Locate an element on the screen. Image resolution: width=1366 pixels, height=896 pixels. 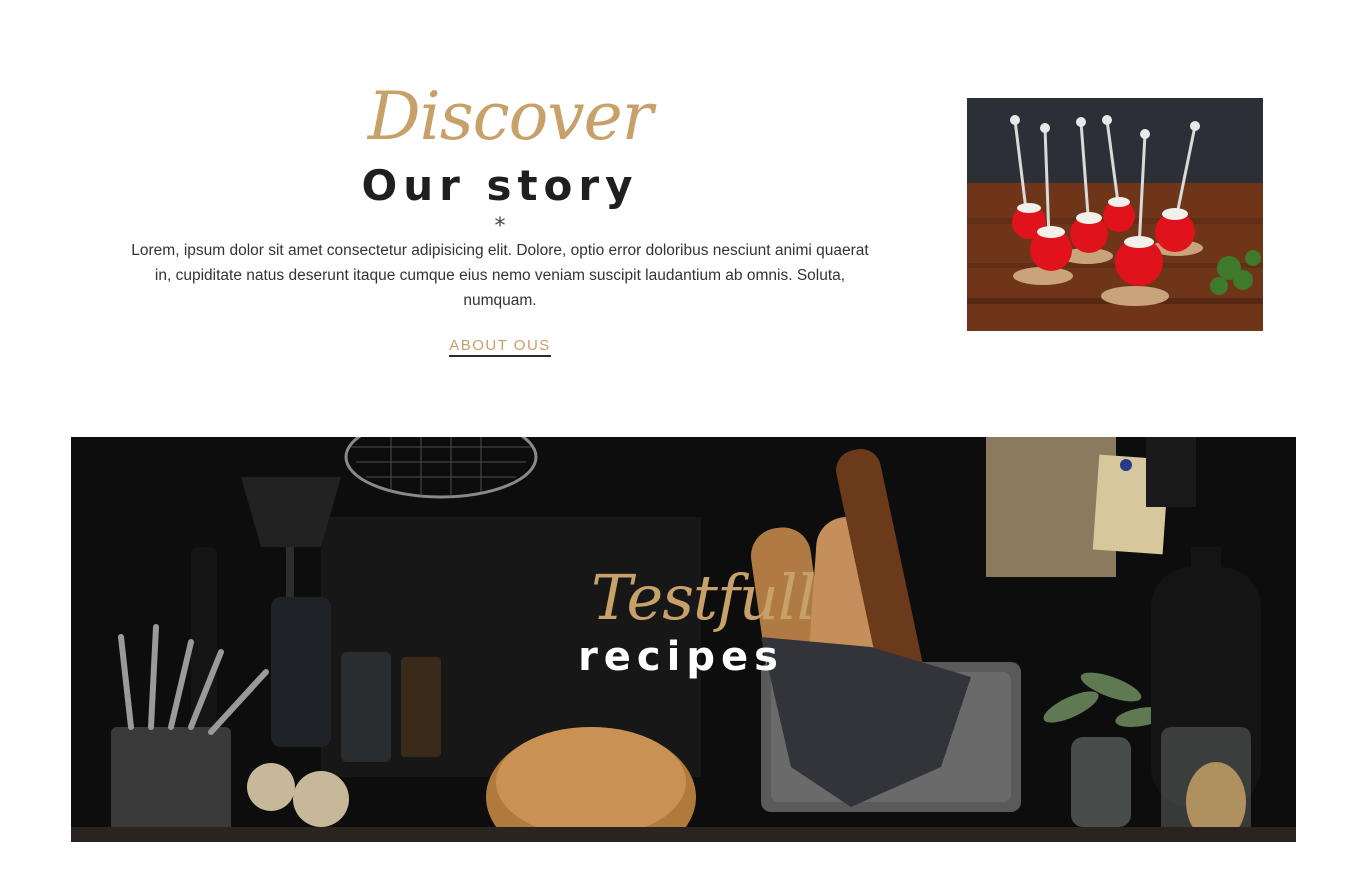
tomato-skewers-photo is located at coordinates (1115, 214).